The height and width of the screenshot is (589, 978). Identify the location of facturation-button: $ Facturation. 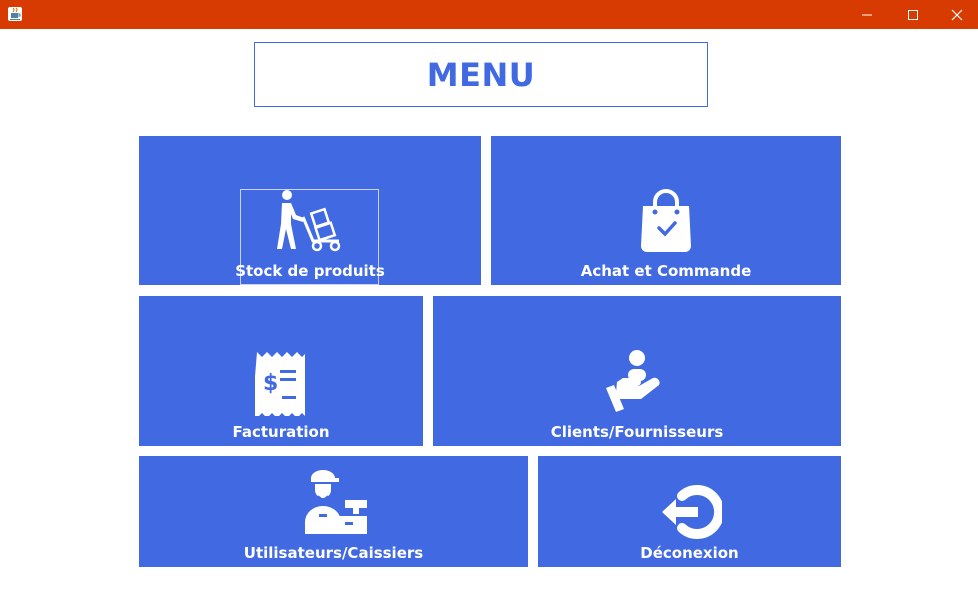
(281, 371).